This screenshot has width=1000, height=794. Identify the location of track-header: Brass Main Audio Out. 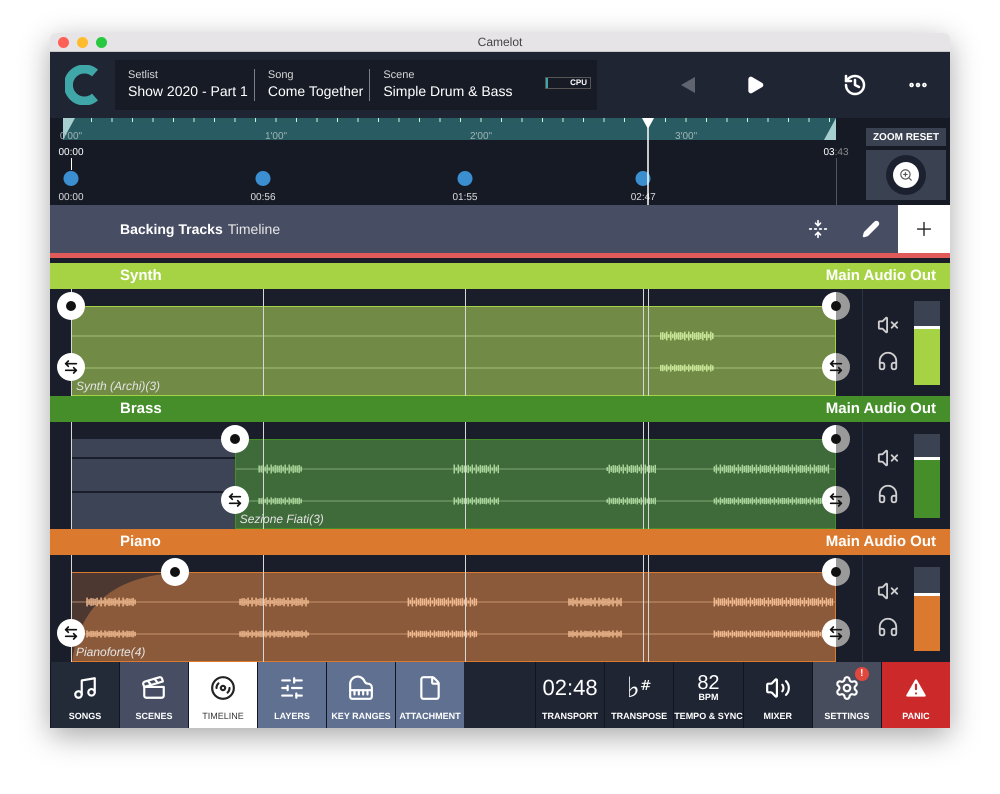
(500, 409).